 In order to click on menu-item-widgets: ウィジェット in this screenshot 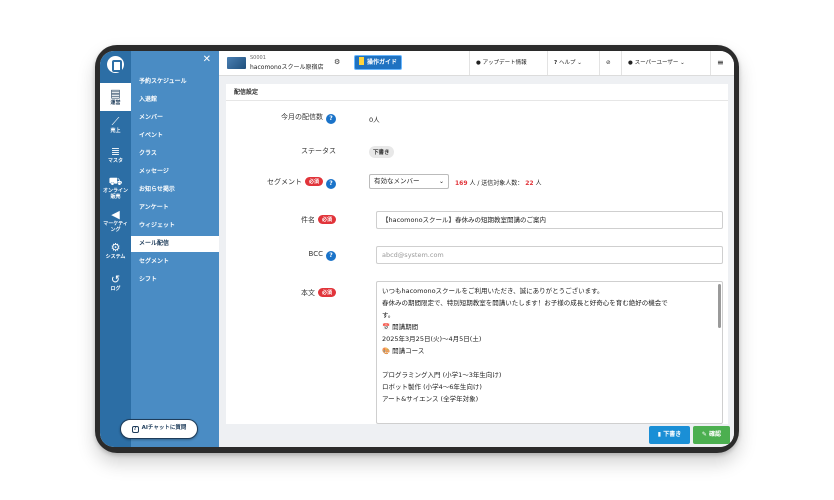, I will do `click(175, 226)`.